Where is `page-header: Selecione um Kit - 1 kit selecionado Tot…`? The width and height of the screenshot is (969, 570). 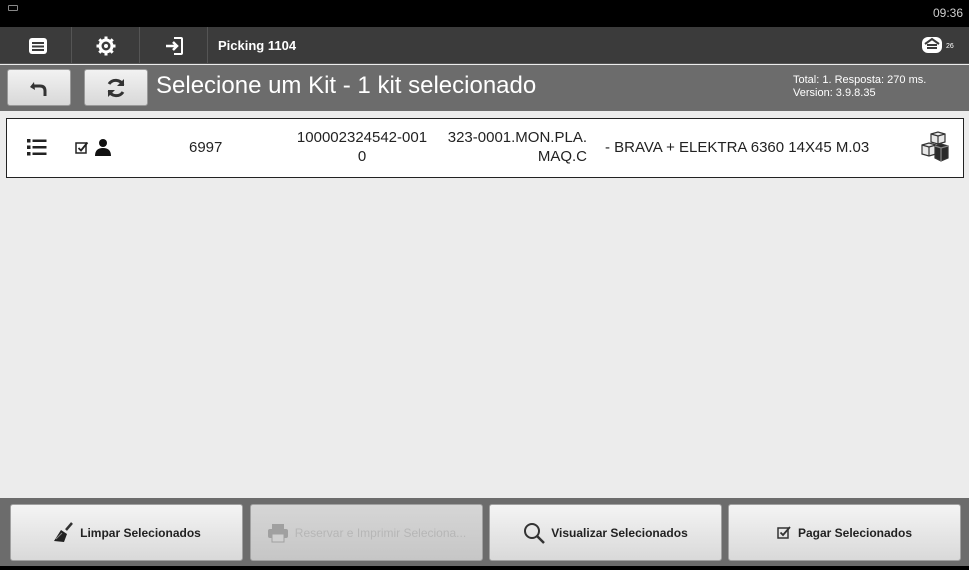 page-header: Selecione um Kit - 1 kit selecionado Tot… is located at coordinates (484, 88).